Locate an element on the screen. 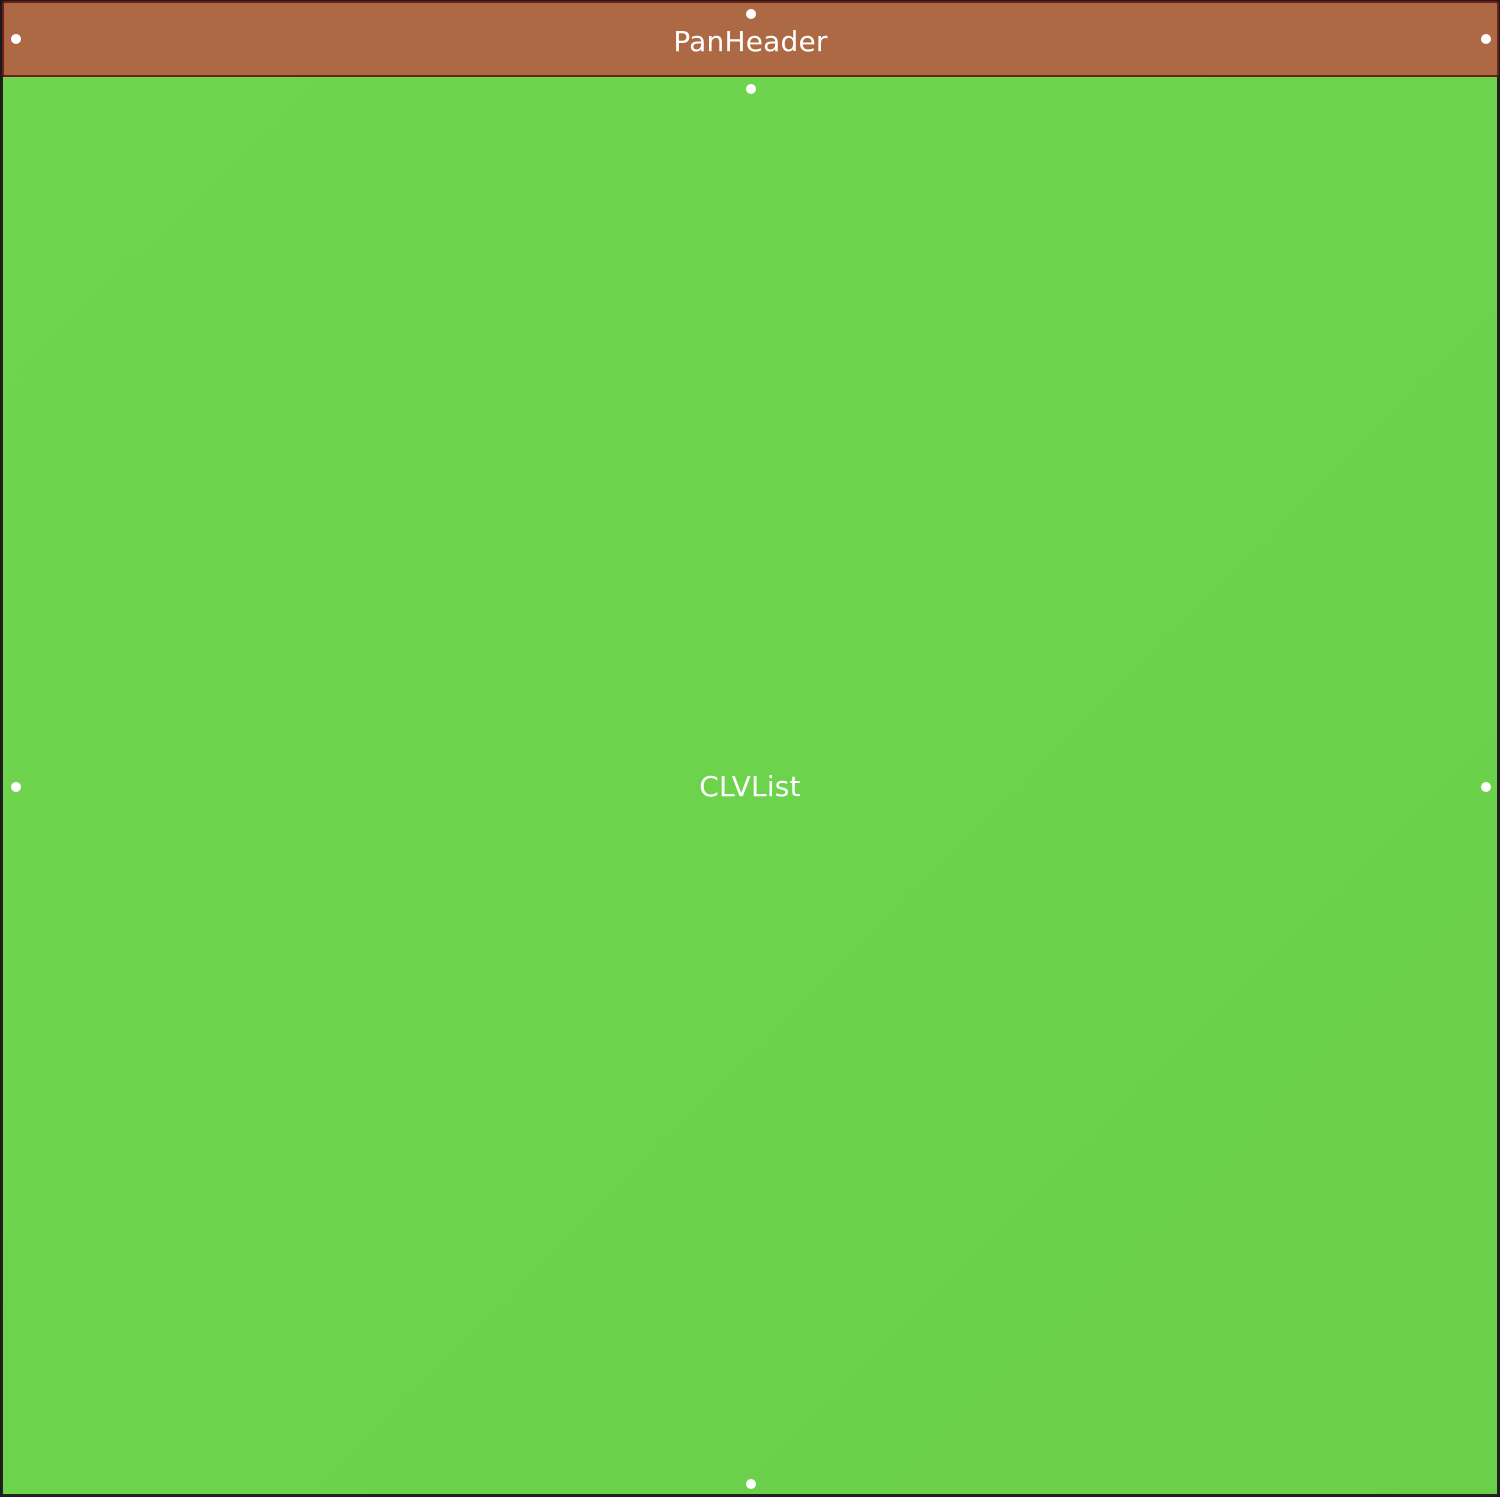 The width and height of the screenshot is (1500, 1497). pan-header-left-handle is located at coordinates (16, 39).